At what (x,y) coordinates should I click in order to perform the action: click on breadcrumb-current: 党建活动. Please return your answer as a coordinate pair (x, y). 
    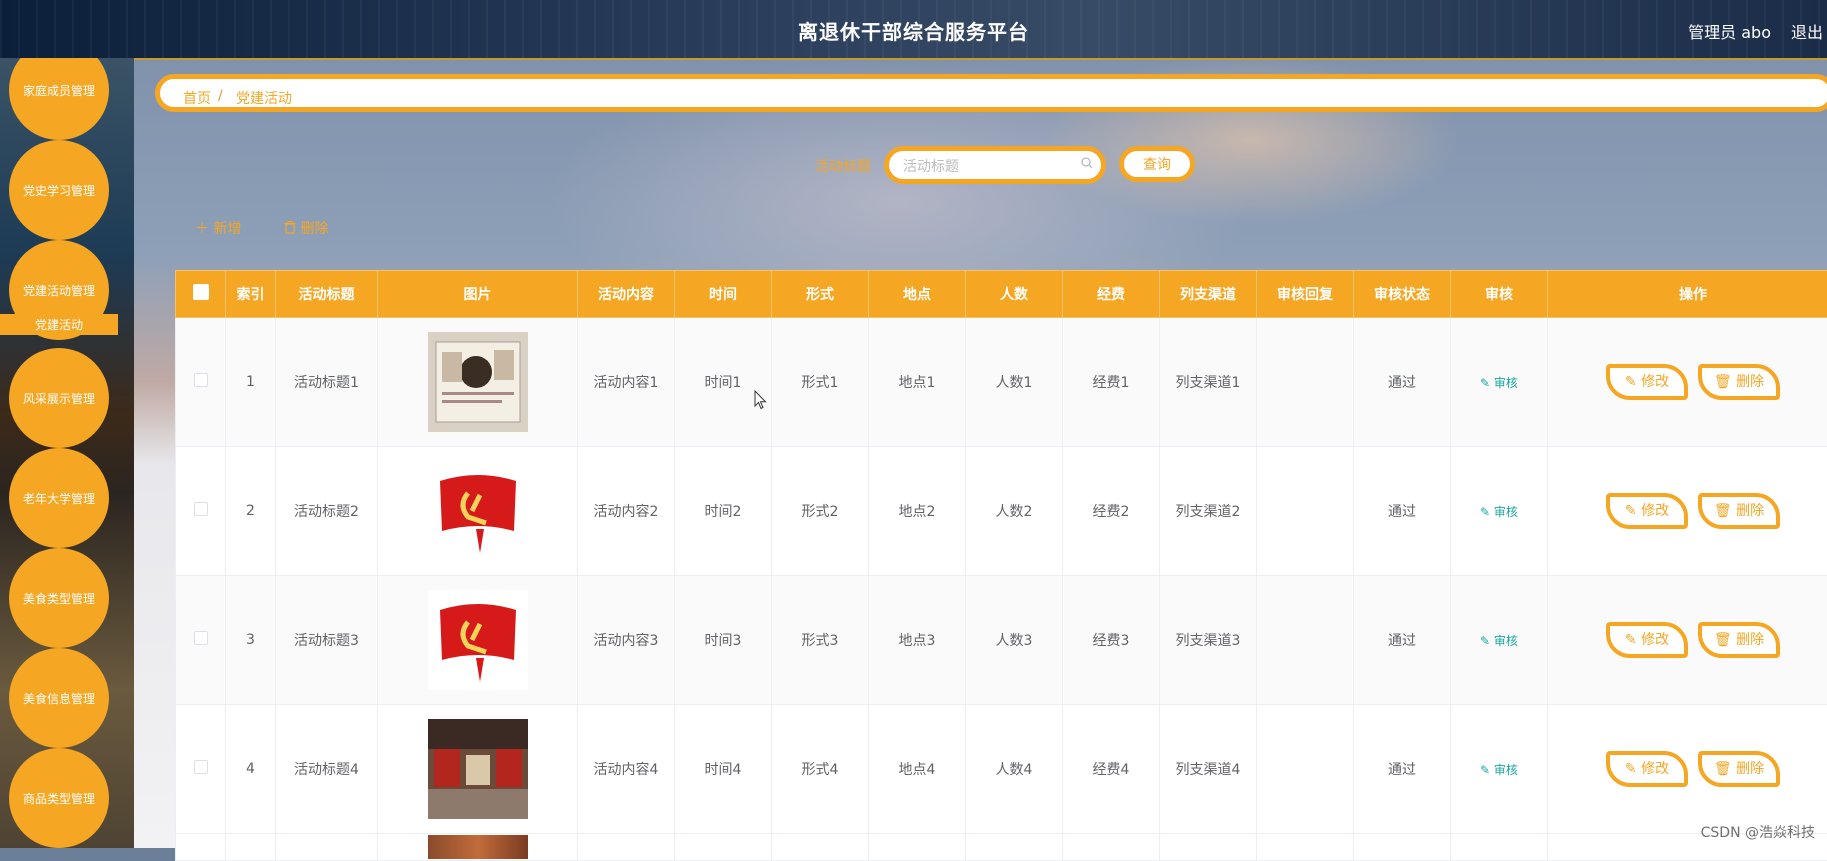
    Looking at the image, I should click on (264, 98).